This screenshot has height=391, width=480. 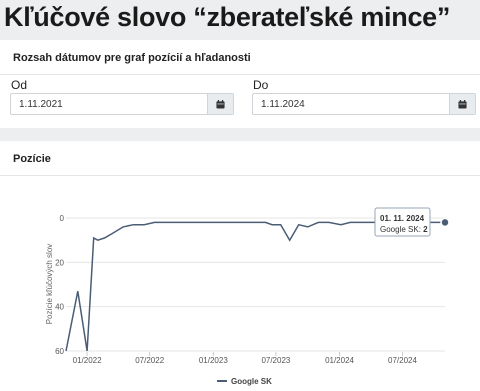 I want to click on from-date-field: 1.11.2021, so click(x=122, y=104).